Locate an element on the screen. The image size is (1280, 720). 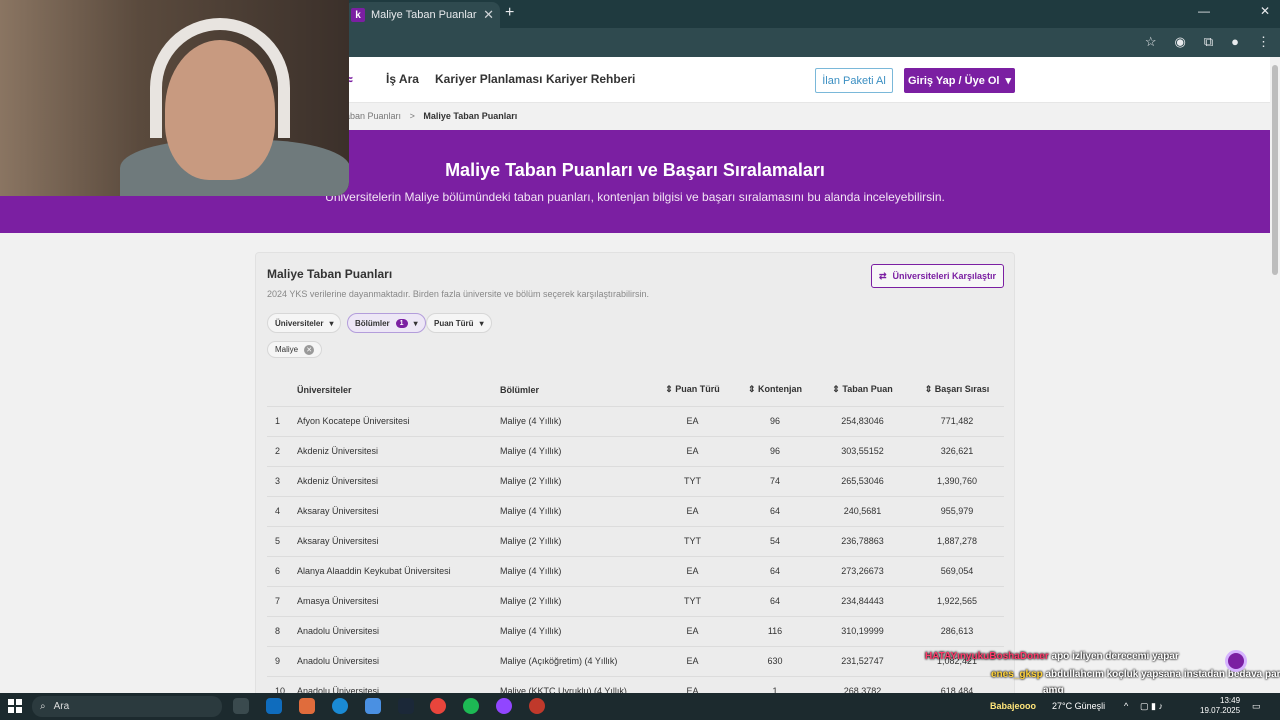
recording-app-icon is located at coordinates (537, 706).